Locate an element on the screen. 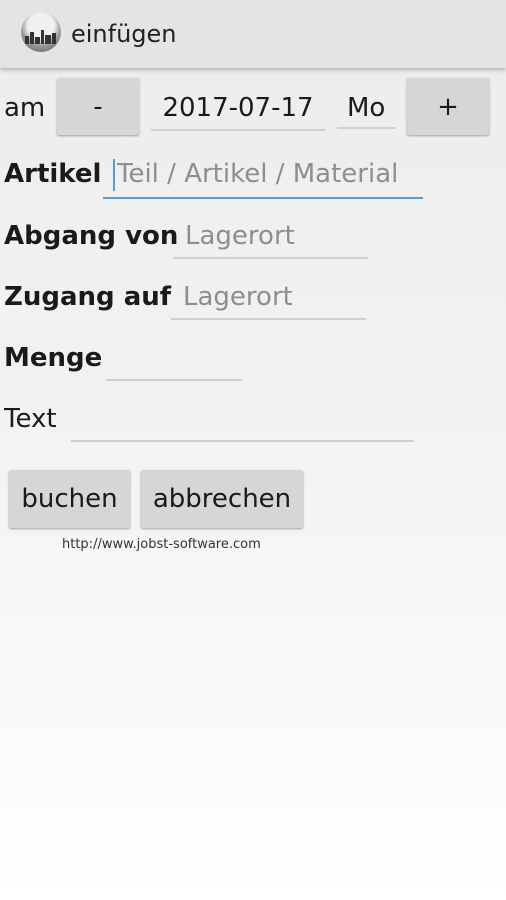  previous-day-button: - is located at coordinates (98, 106).